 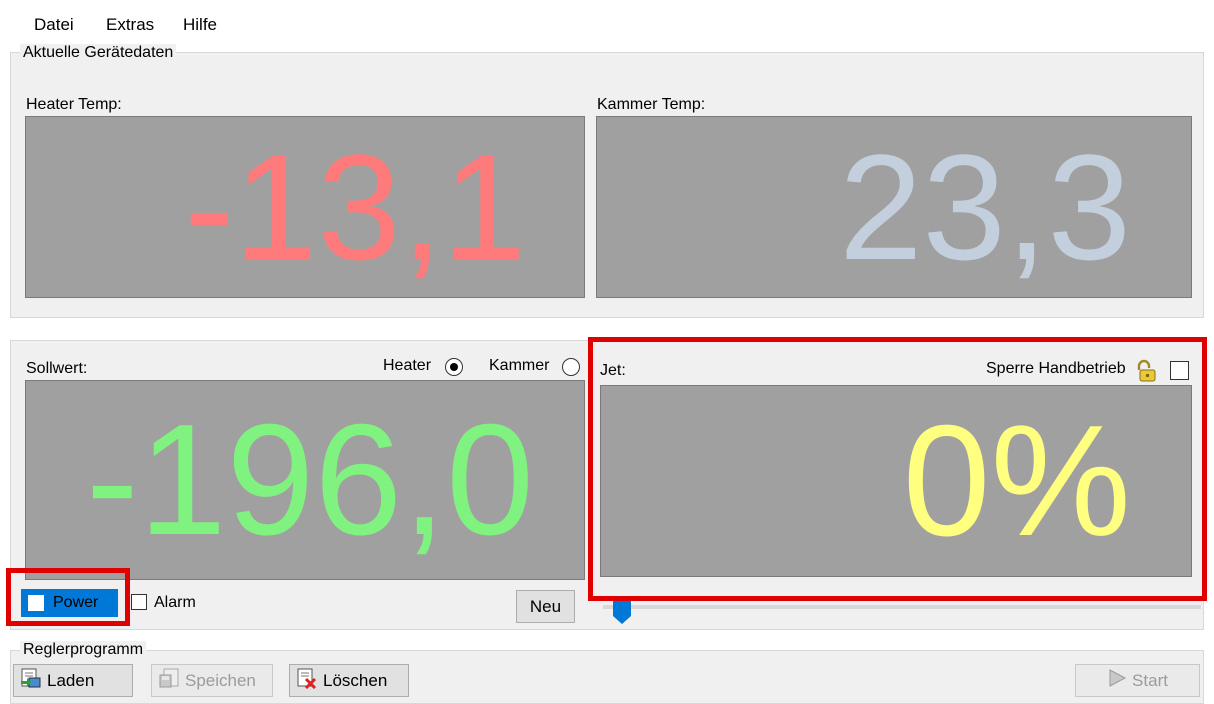 What do you see at coordinates (309, 480) in the screenshot?
I see `setpoint-value: -196,0` at bounding box center [309, 480].